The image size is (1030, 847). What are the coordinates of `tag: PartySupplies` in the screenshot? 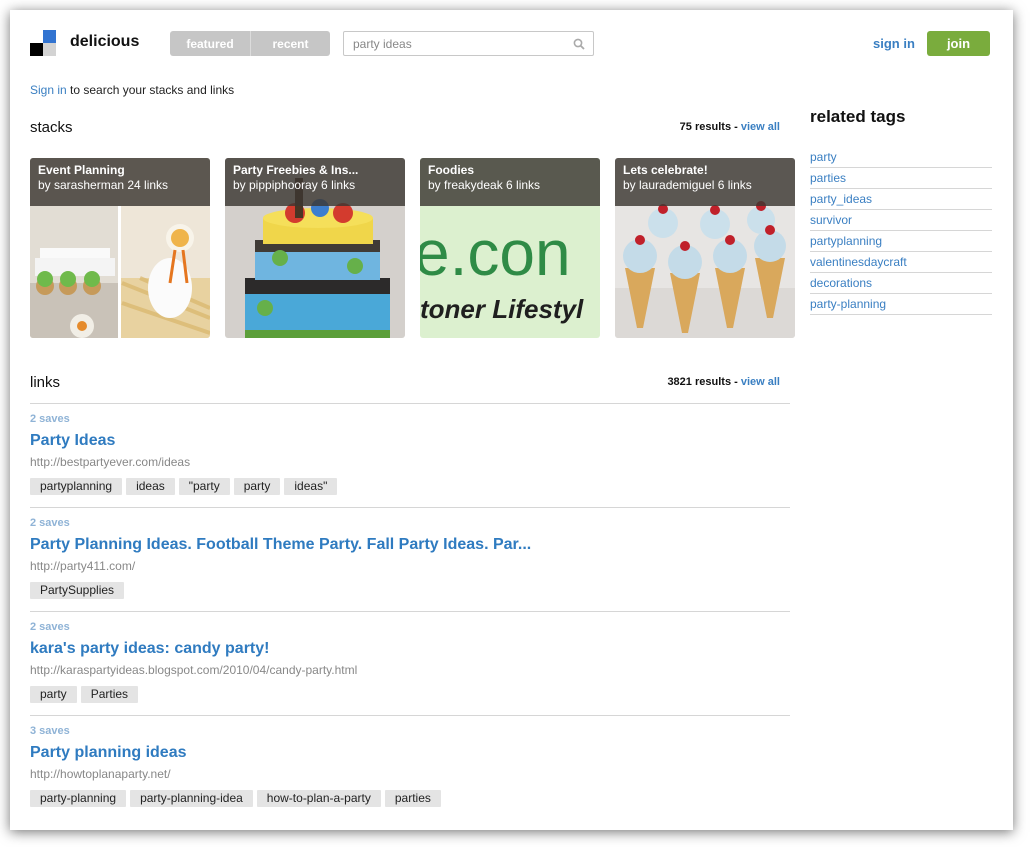 It's located at (77, 590).